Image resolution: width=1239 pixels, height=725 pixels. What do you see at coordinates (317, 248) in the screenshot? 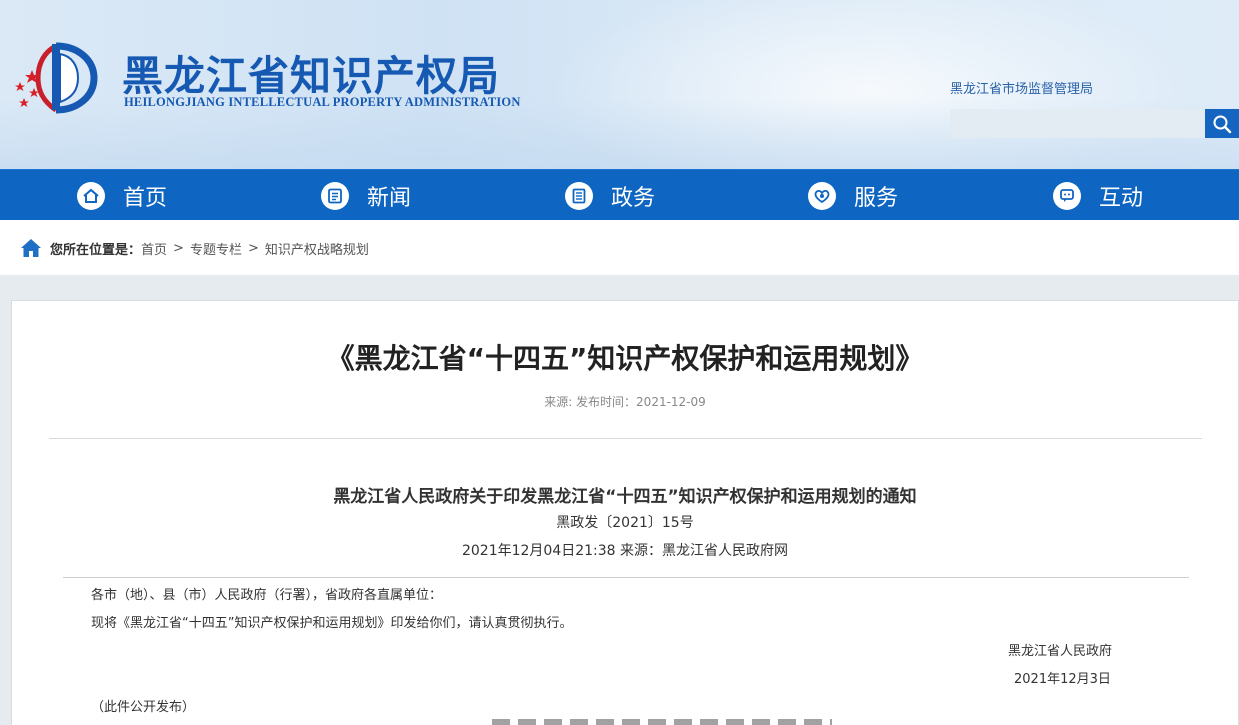
I see `breadcrumb-ip-strategy: 知识产权战略规划` at bounding box center [317, 248].